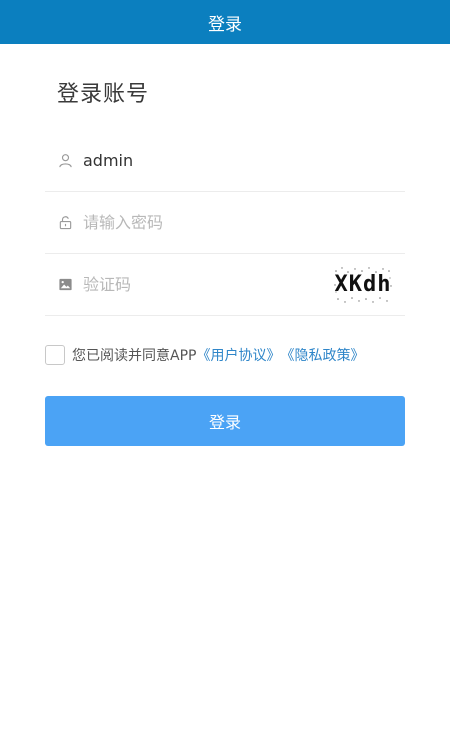 The width and height of the screenshot is (450, 750). I want to click on header-title: 登录, so click(225, 24).